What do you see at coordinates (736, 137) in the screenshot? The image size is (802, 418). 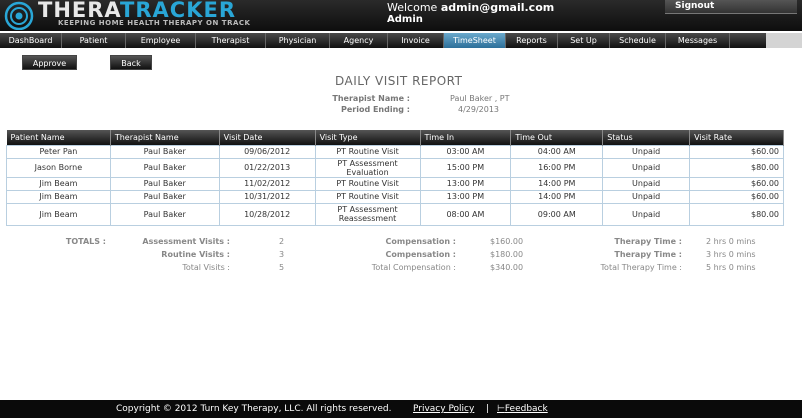 I see `column-header: Visit Rate` at bounding box center [736, 137].